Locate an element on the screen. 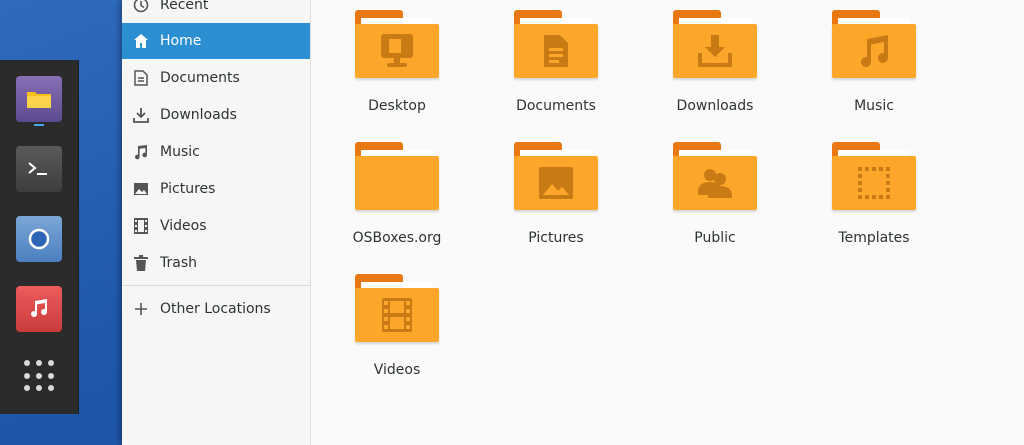 The width and height of the screenshot is (1024, 445). sidebar-item-label: Other Locations is located at coordinates (215, 309).